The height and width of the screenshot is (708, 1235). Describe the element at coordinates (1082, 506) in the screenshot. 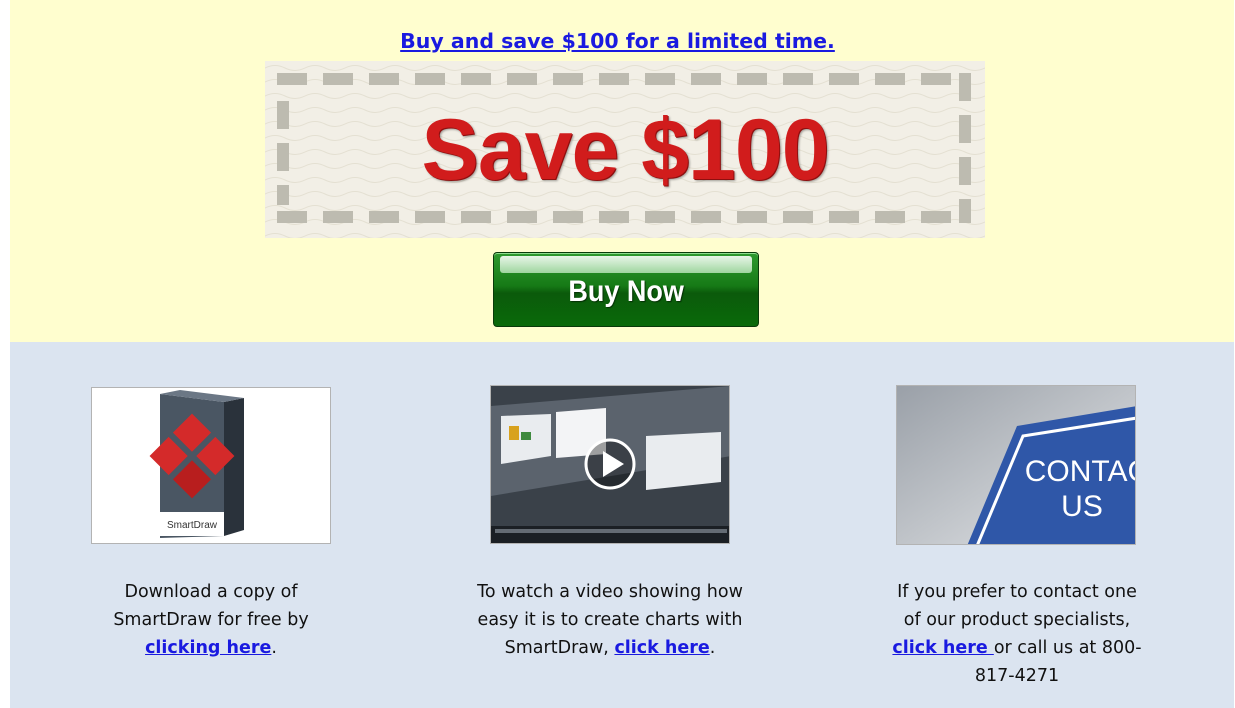

I see `contact-sign-line-2: US` at that location.